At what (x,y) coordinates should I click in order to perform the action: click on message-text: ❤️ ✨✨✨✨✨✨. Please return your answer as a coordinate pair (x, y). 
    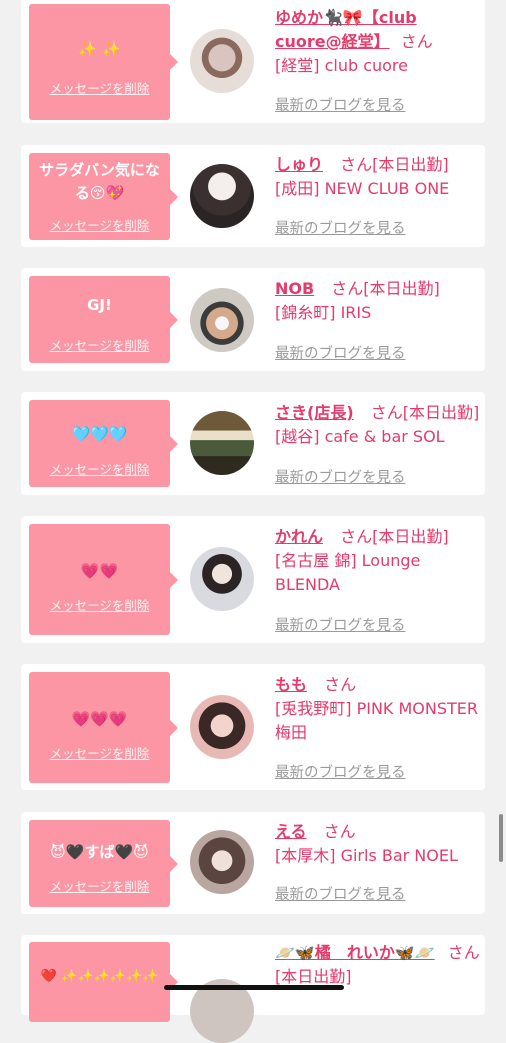
    Looking at the image, I should click on (99, 976).